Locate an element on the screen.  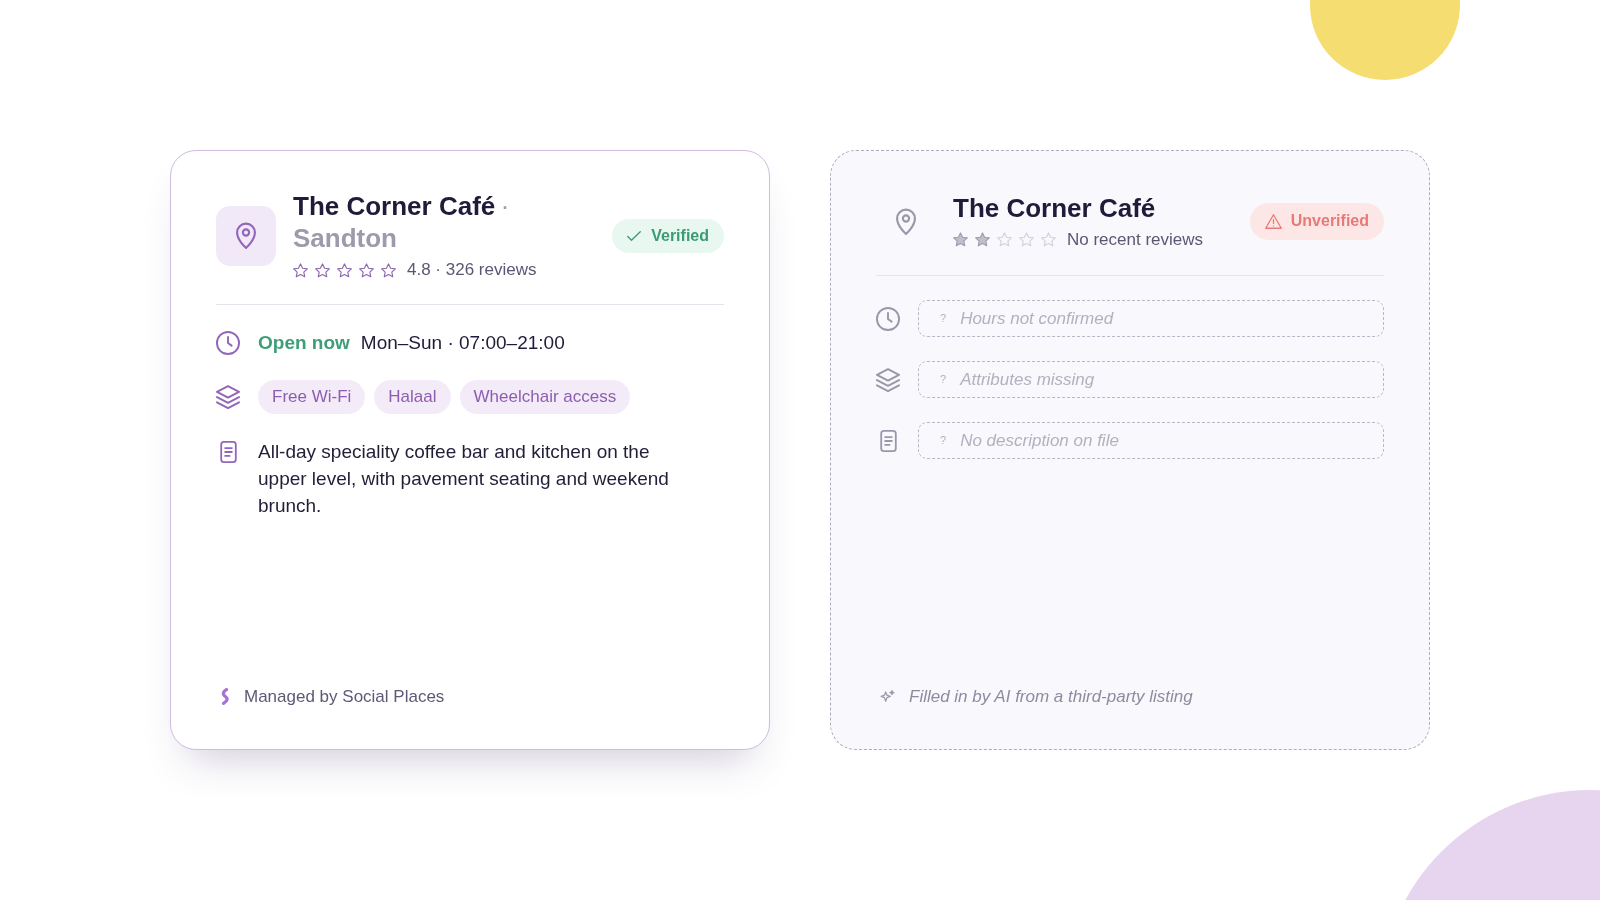
place-title: The Corner Café is located at coordinates (1055, 207).